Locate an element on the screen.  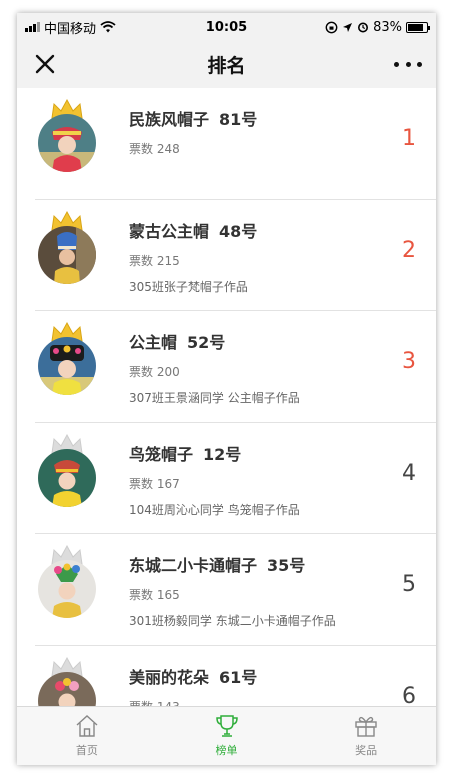
more-options-icon is located at coordinates (408, 64).